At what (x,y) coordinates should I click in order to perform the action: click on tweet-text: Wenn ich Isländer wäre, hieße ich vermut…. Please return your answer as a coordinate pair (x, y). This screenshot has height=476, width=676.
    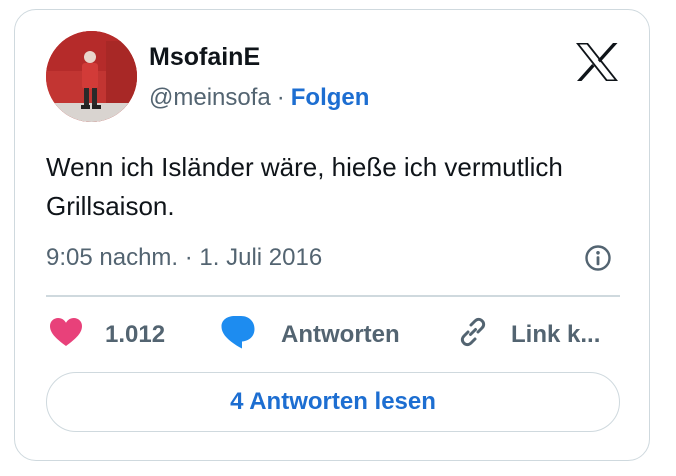
    Looking at the image, I should click on (304, 186).